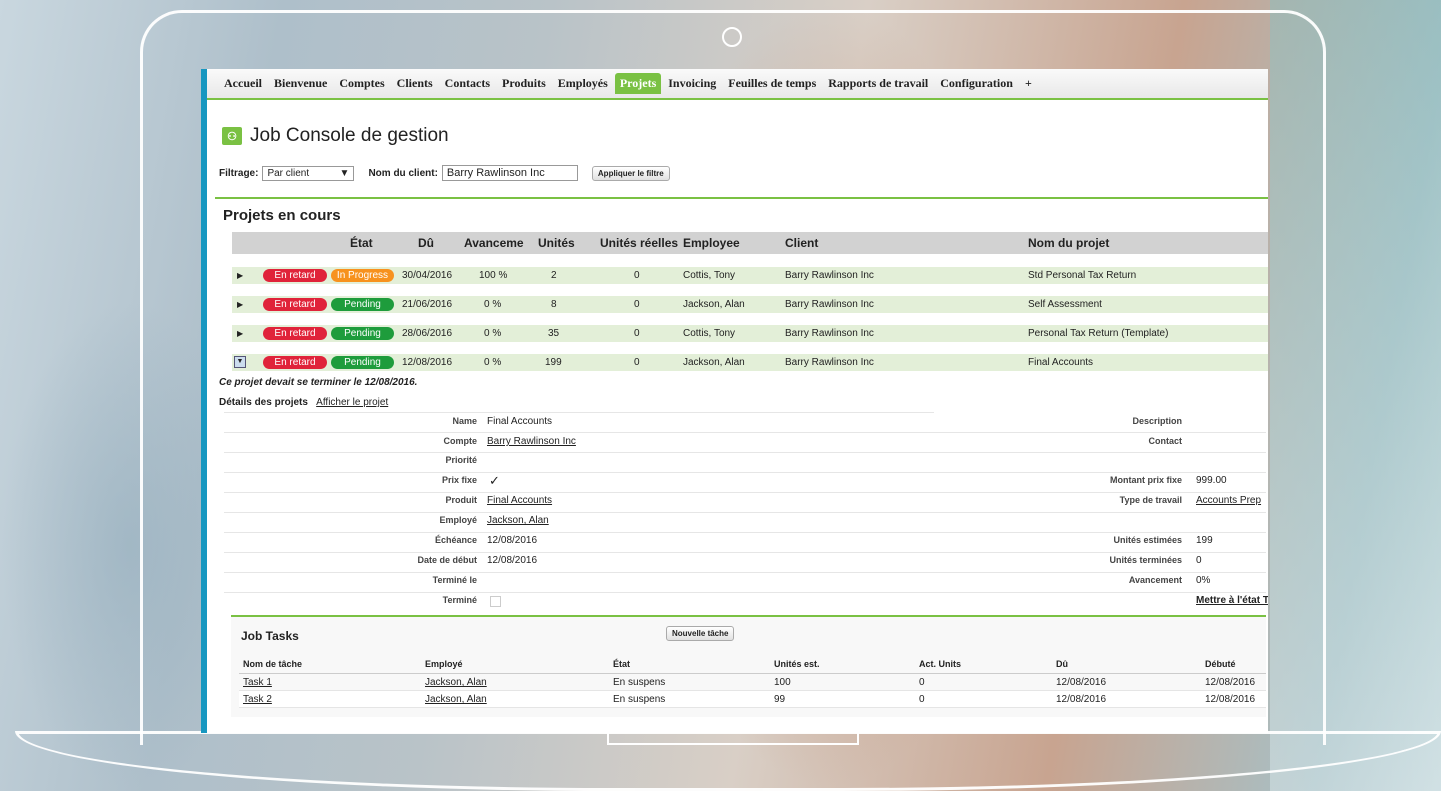  Describe the element at coordinates (524, 83) in the screenshot. I see `nav-tab-produits: Produits` at that location.